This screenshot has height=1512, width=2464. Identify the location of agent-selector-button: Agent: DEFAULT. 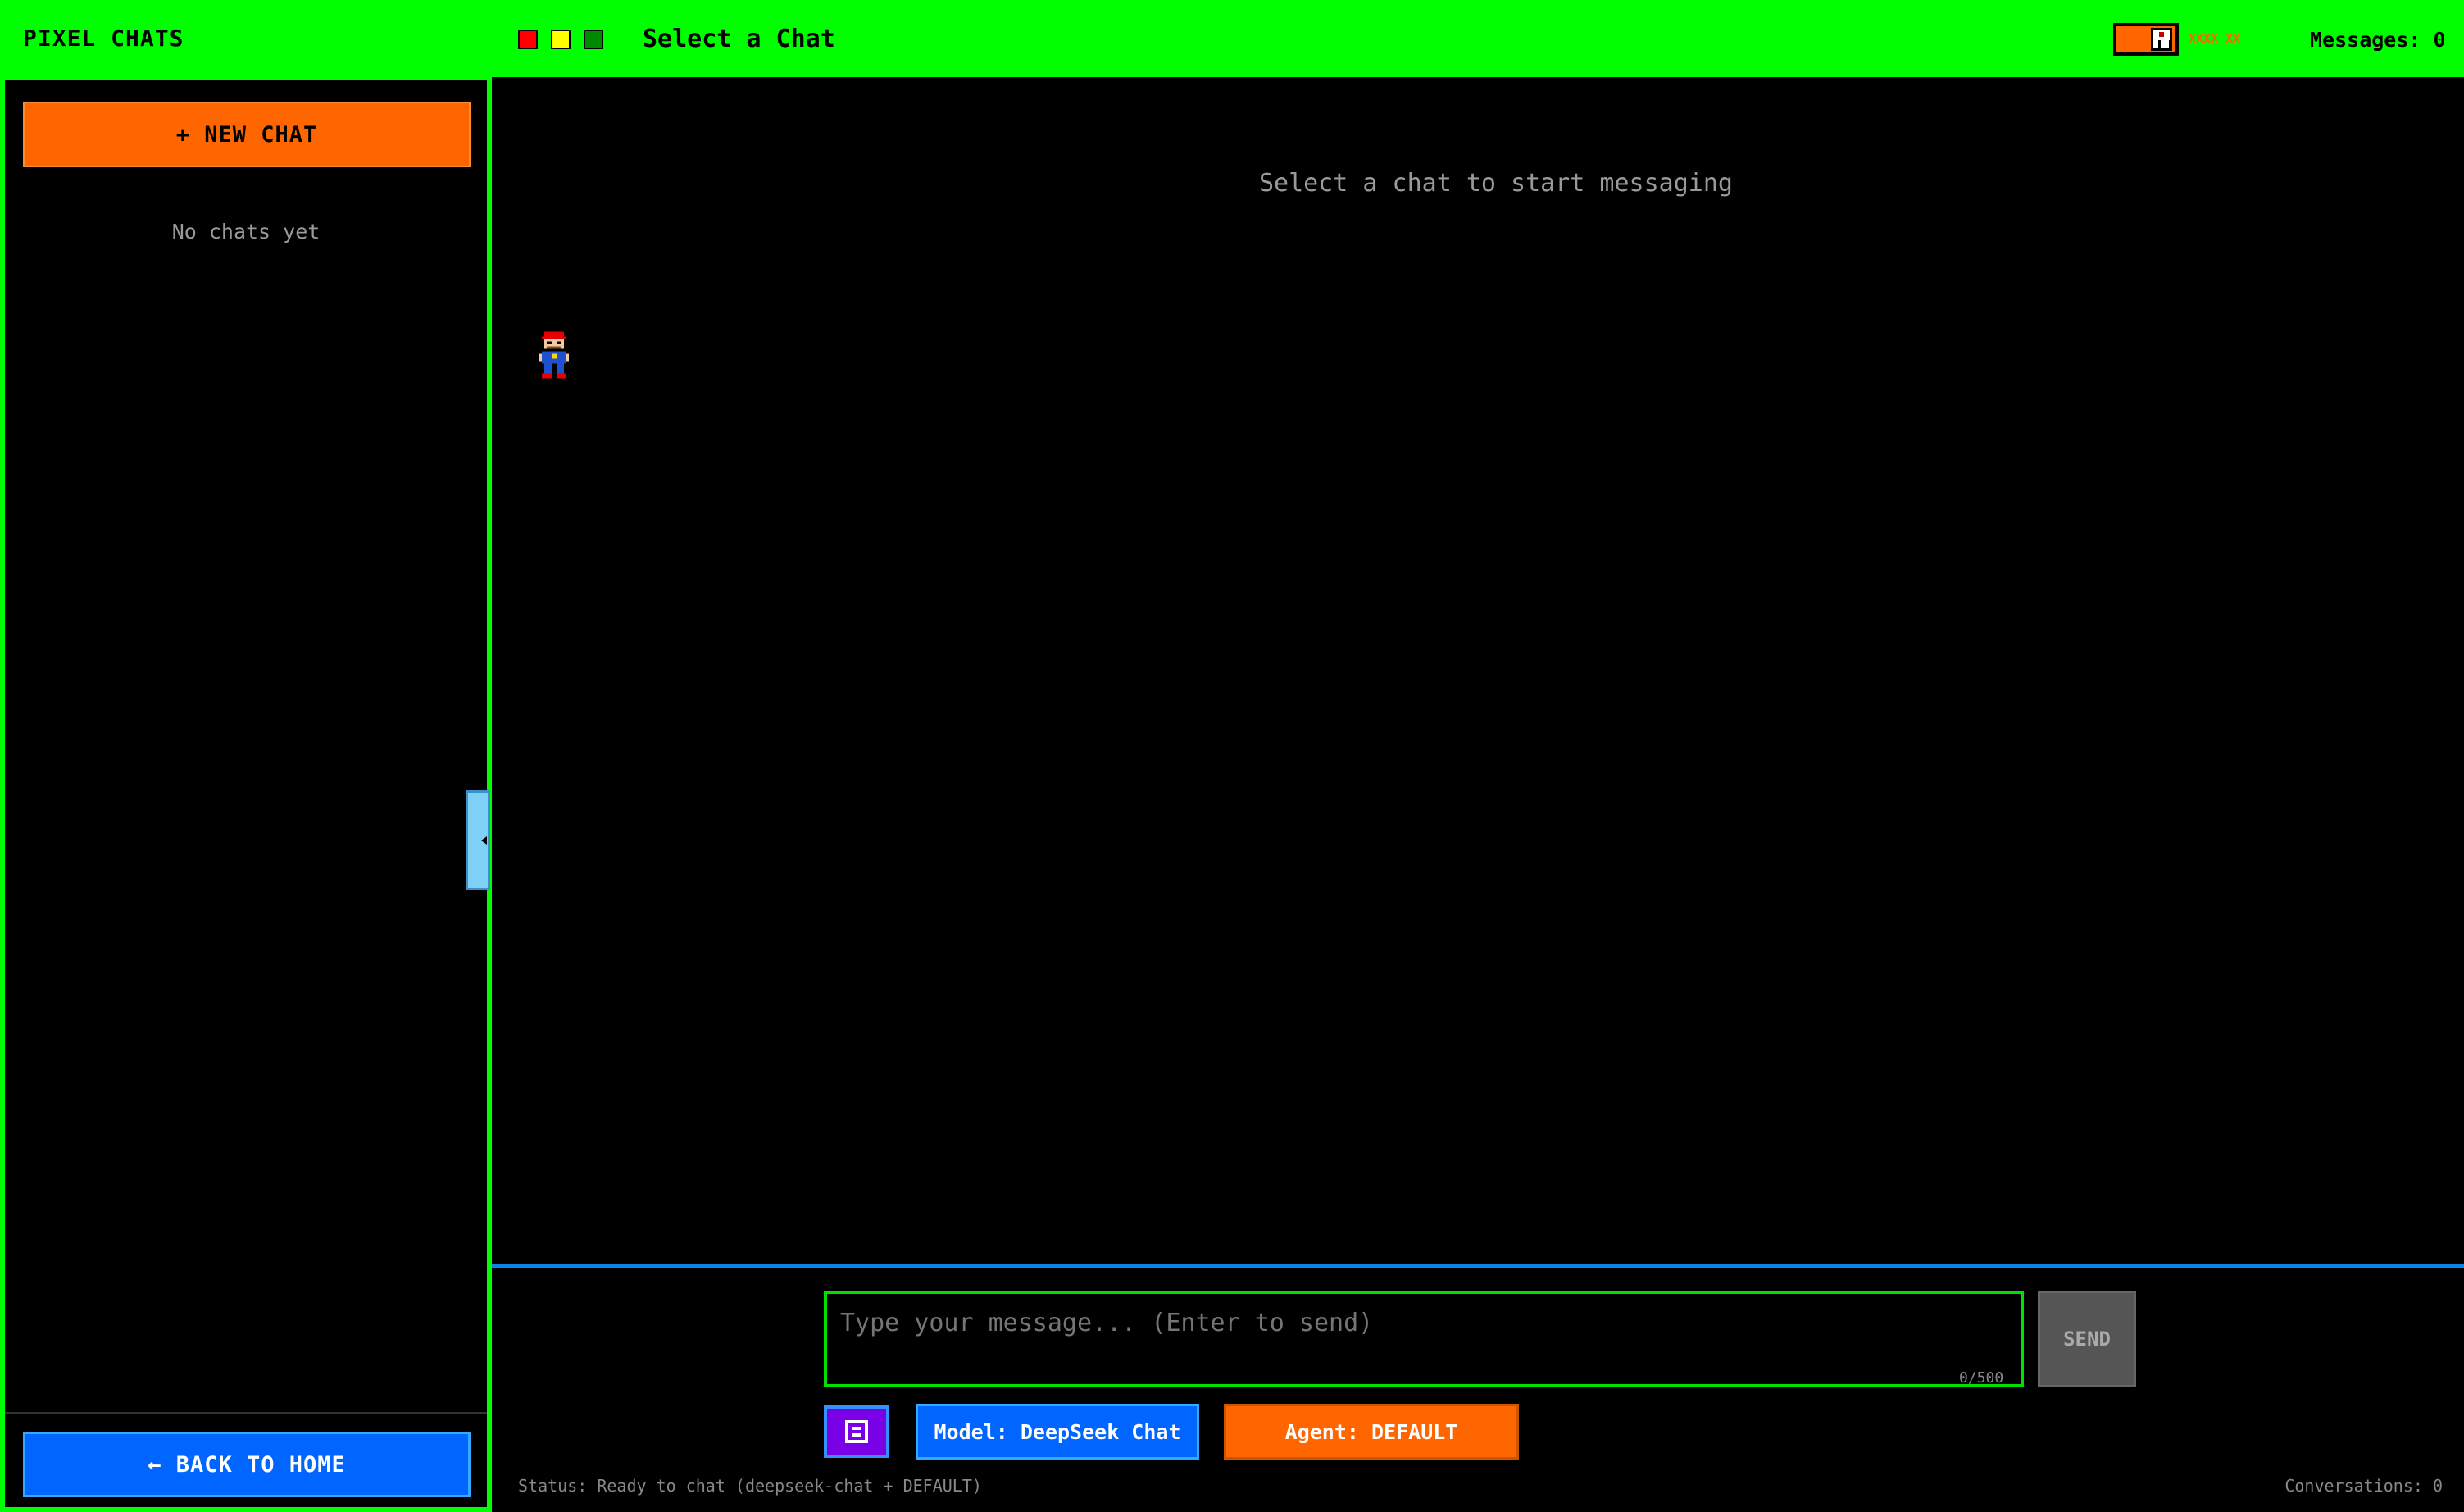
(1371, 1432).